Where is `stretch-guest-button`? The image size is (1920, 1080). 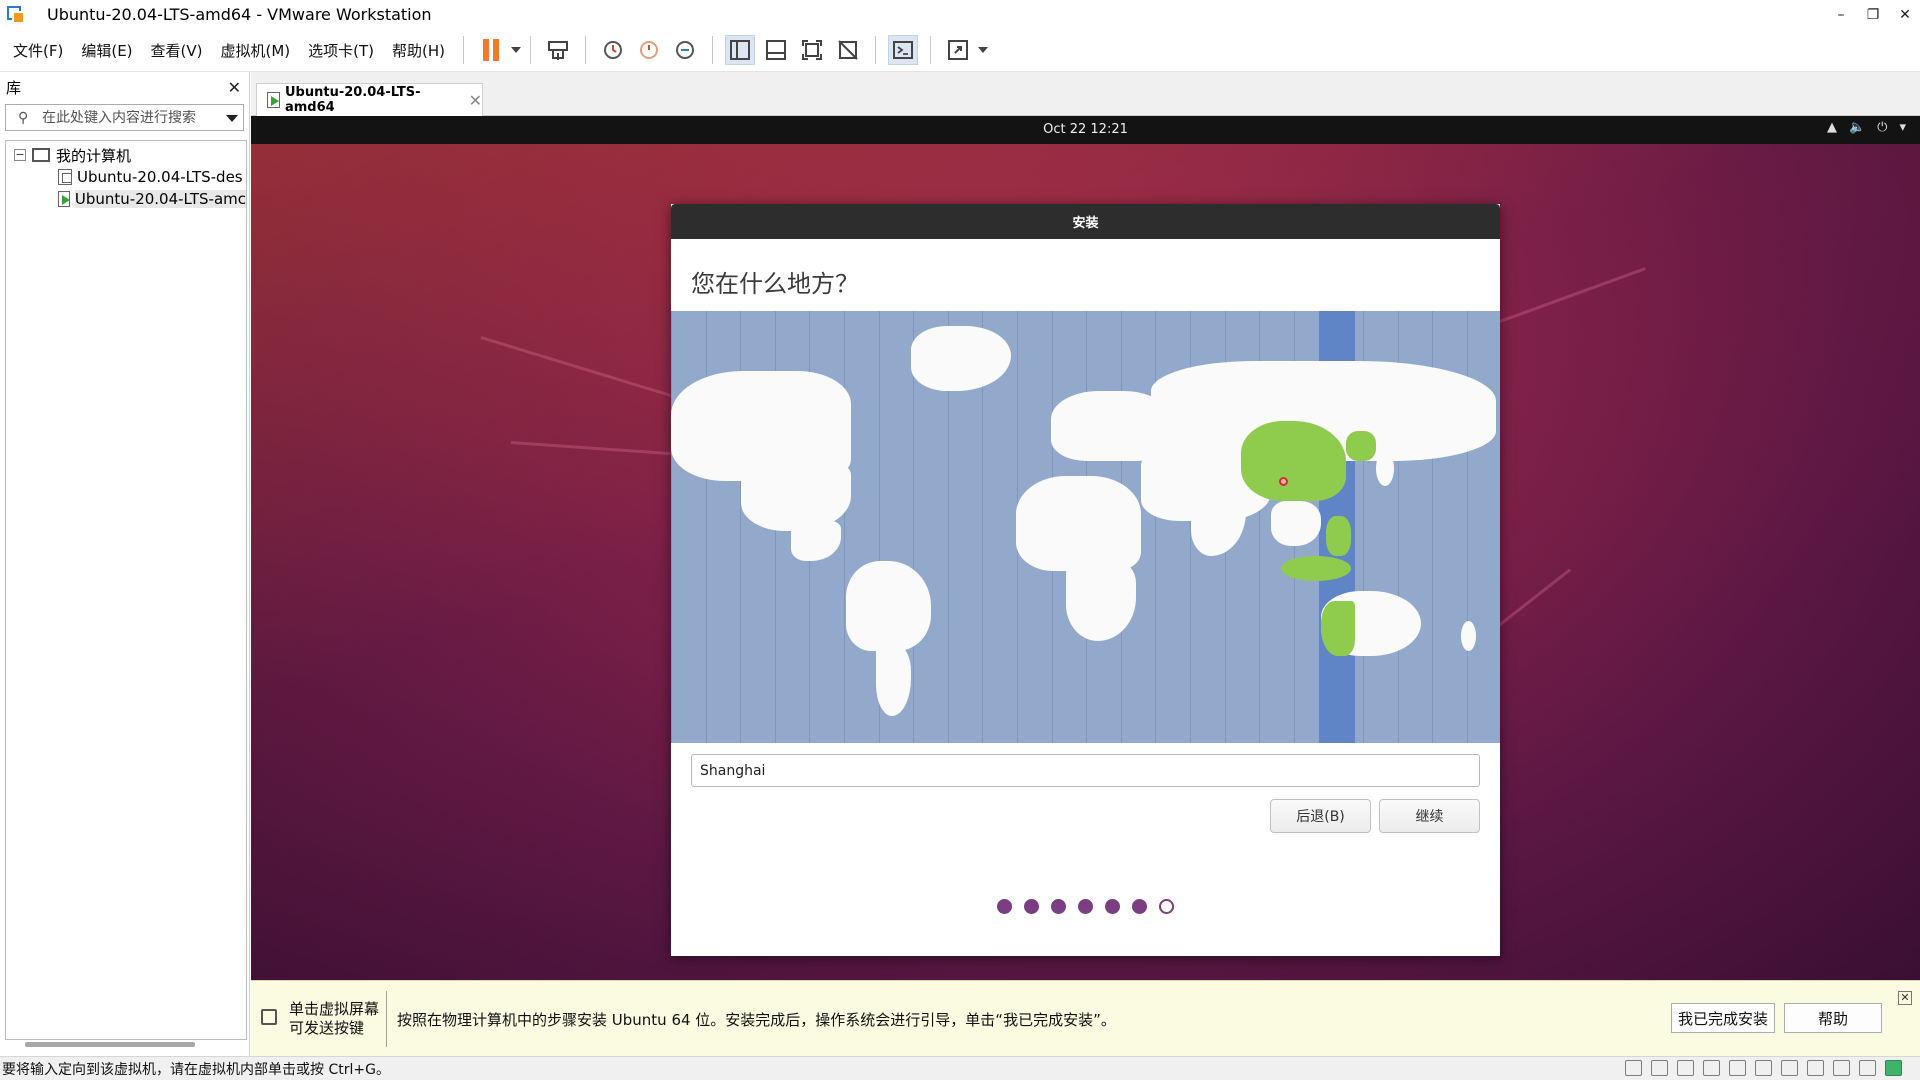 stretch-guest-button is located at coordinates (958, 50).